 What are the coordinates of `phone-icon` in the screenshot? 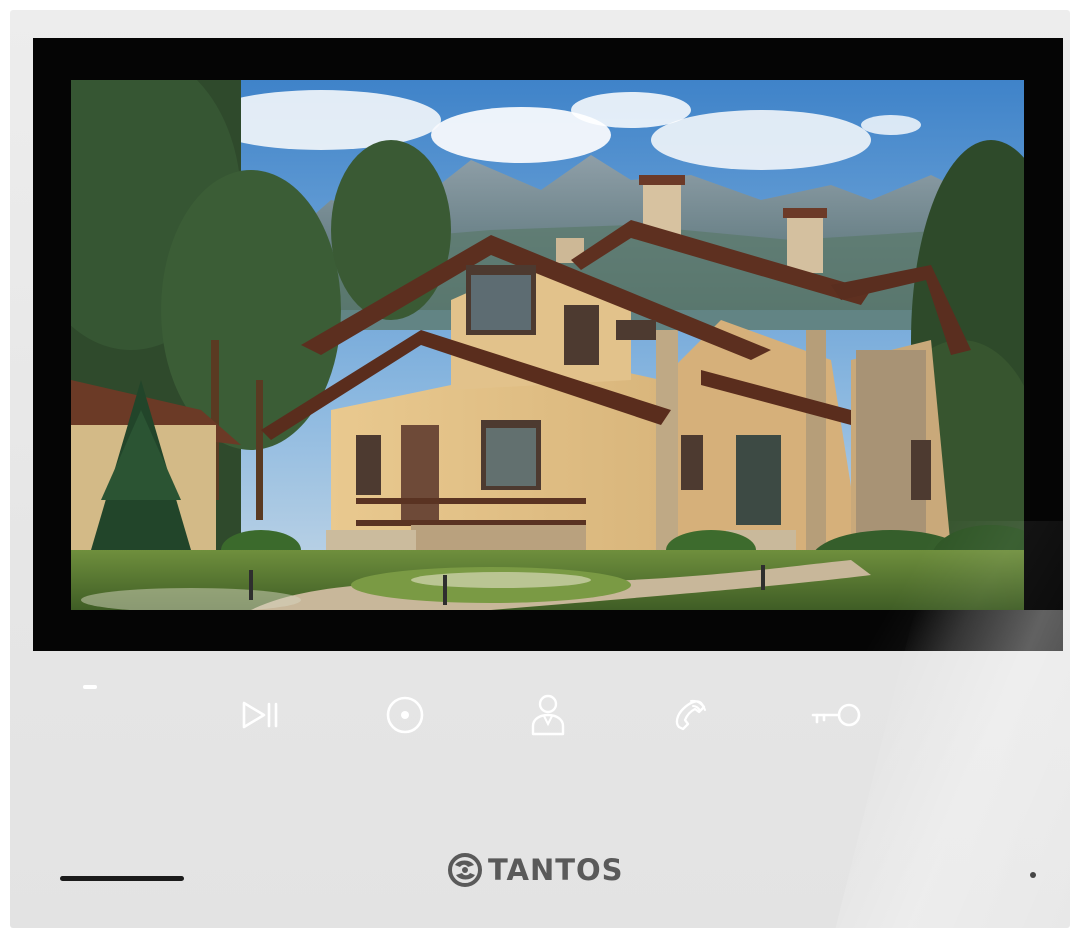 It's located at (690, 715).